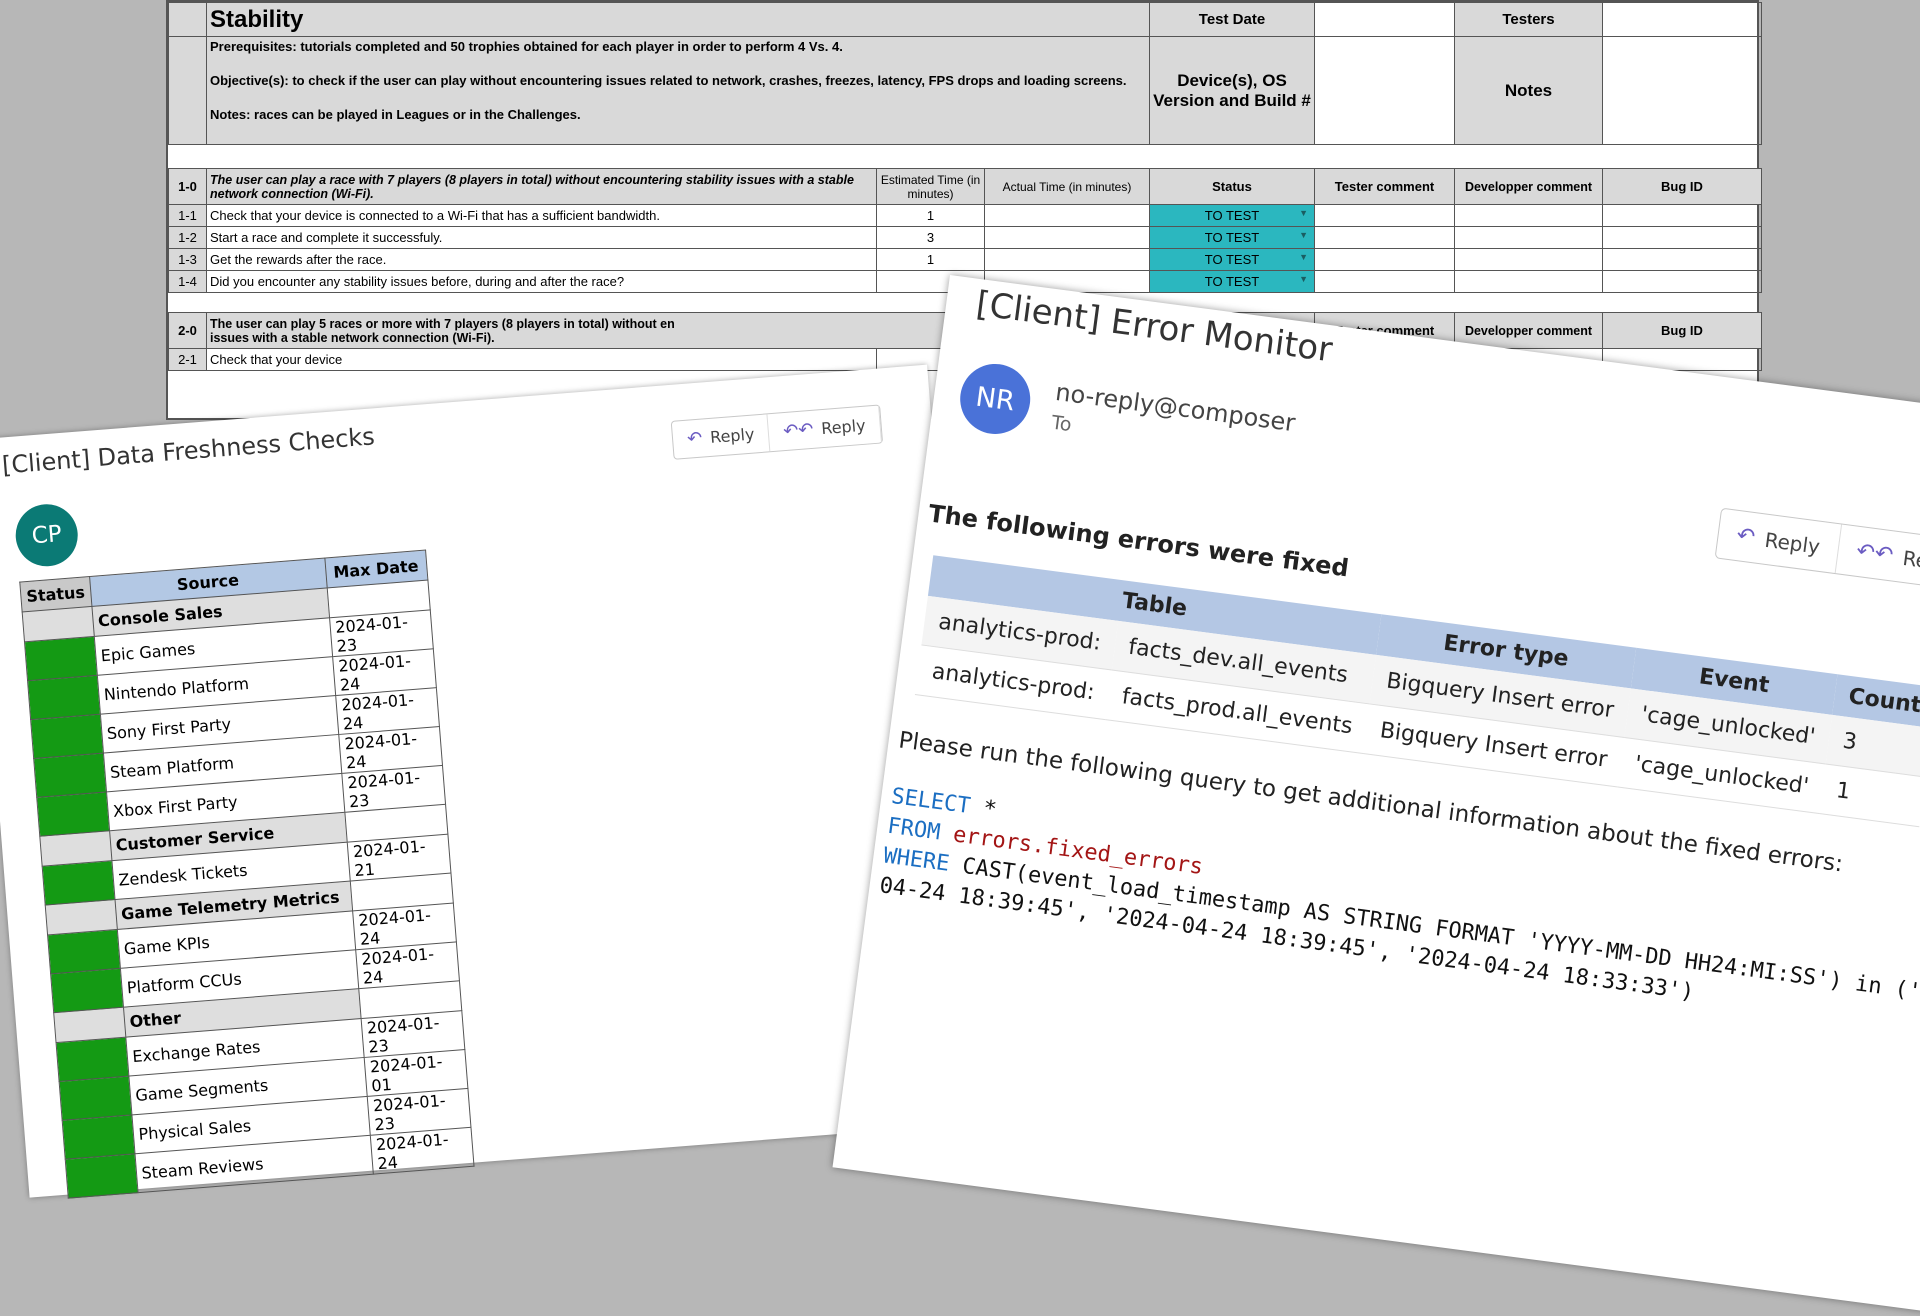 This screenshot has height=1316, width=1920. What do you see at coordinates (541, 259) in the screenshot?
I see `row-step-text: Get the rewards after the race.` at bounding box center [541, 259].